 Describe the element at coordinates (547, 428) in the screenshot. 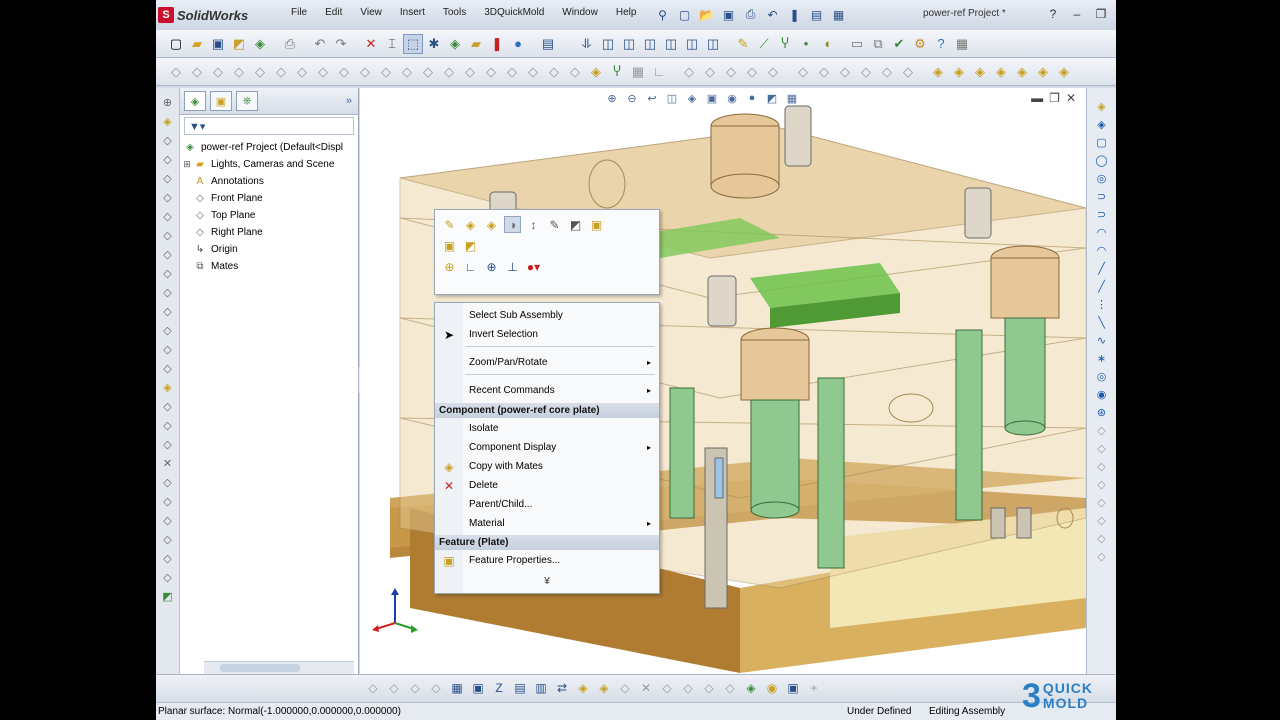

I see `menu-isolate: Isolate` at that location.